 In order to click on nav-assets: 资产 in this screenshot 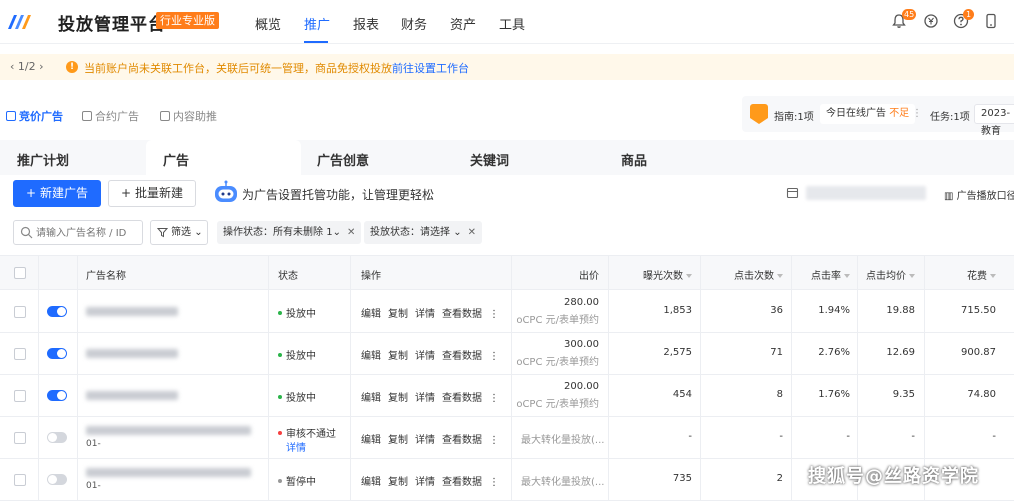, I will do `click(463, 23)`.